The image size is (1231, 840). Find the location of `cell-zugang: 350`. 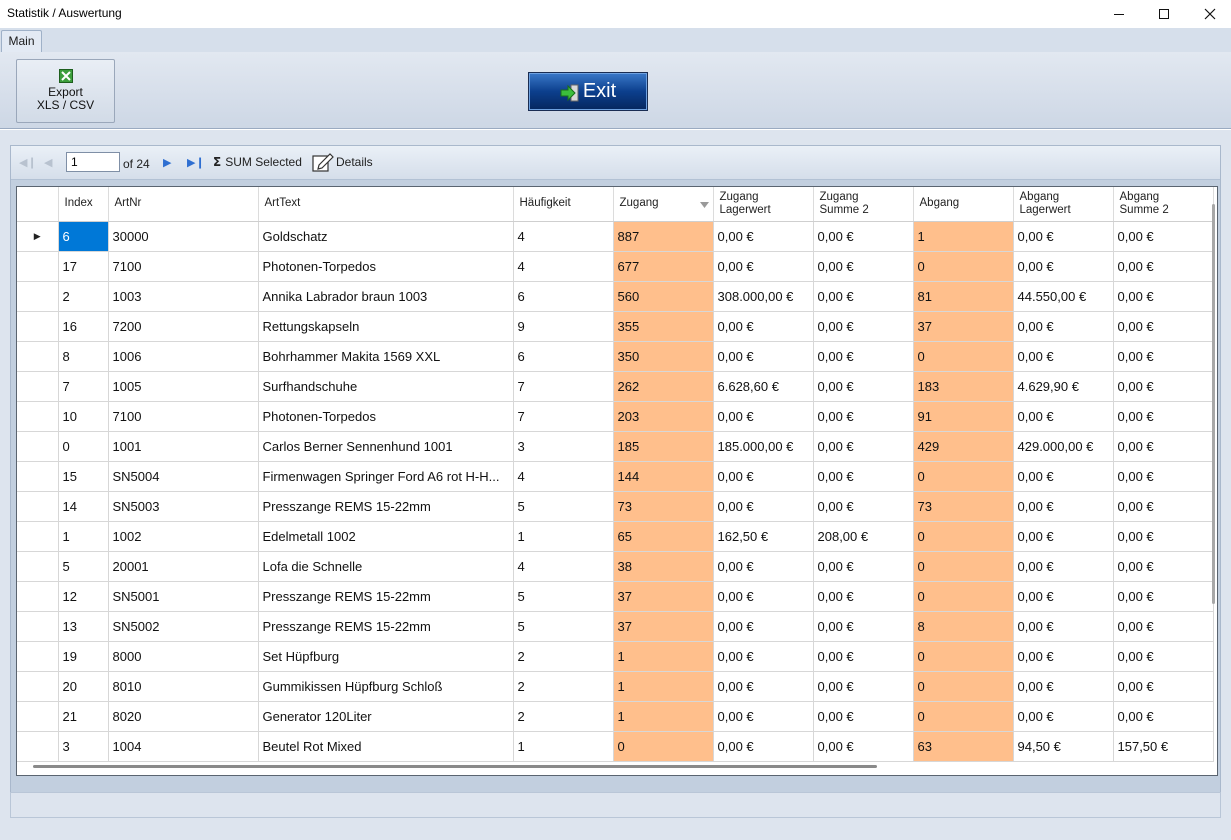

cell-zugang: 350 is located at coordinates (663, 356).